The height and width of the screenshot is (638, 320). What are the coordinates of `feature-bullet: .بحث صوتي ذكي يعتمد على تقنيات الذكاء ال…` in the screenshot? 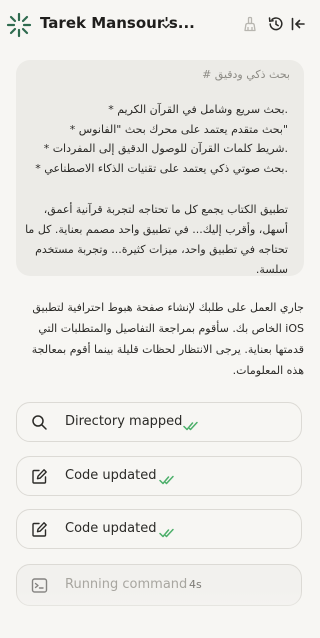 It's located at (161, 168).